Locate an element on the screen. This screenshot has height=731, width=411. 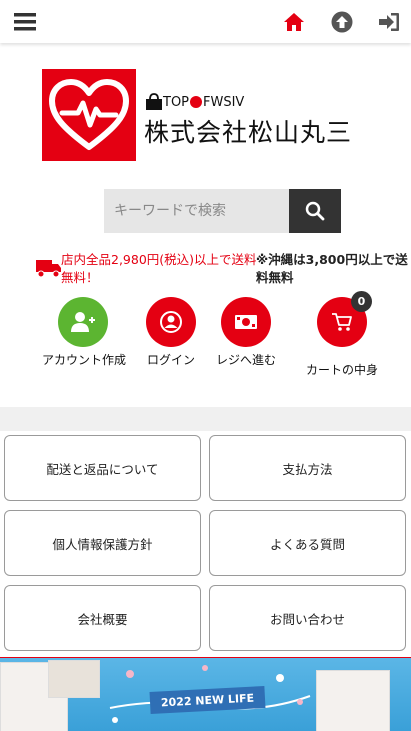
user-icon is located at coordinates (171, 322).